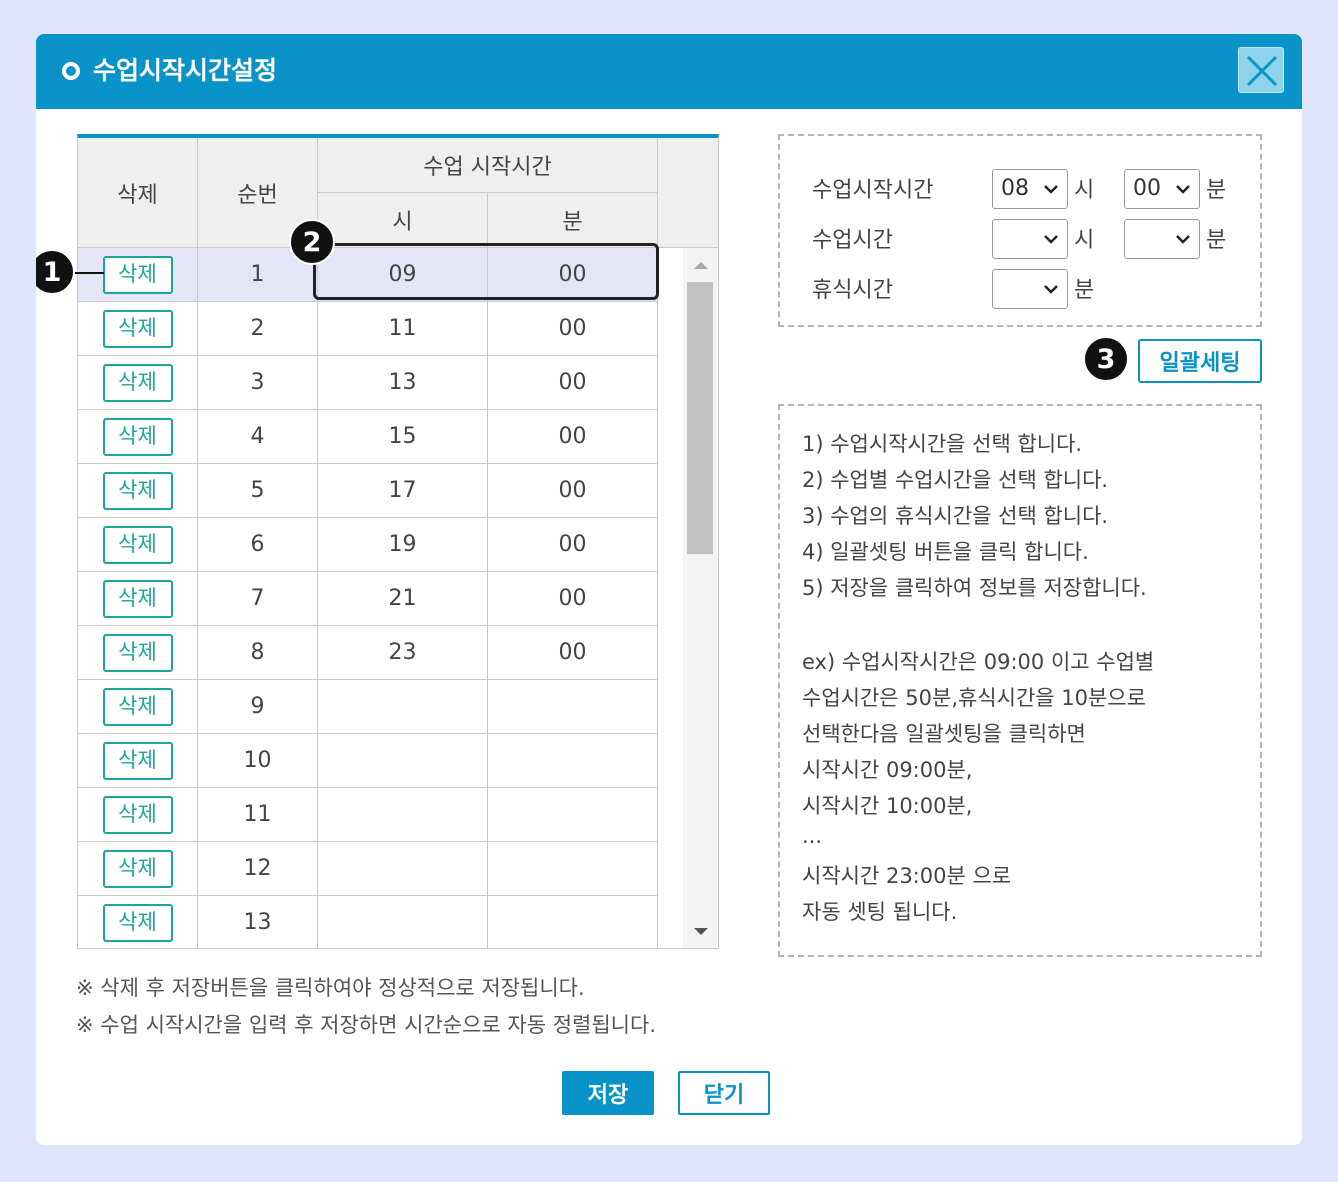  What do you see at coordinates (887, 806) in the screenshot?
I see `guide-line: 시작시간 10:00분,` at bounding box center [887, 806].